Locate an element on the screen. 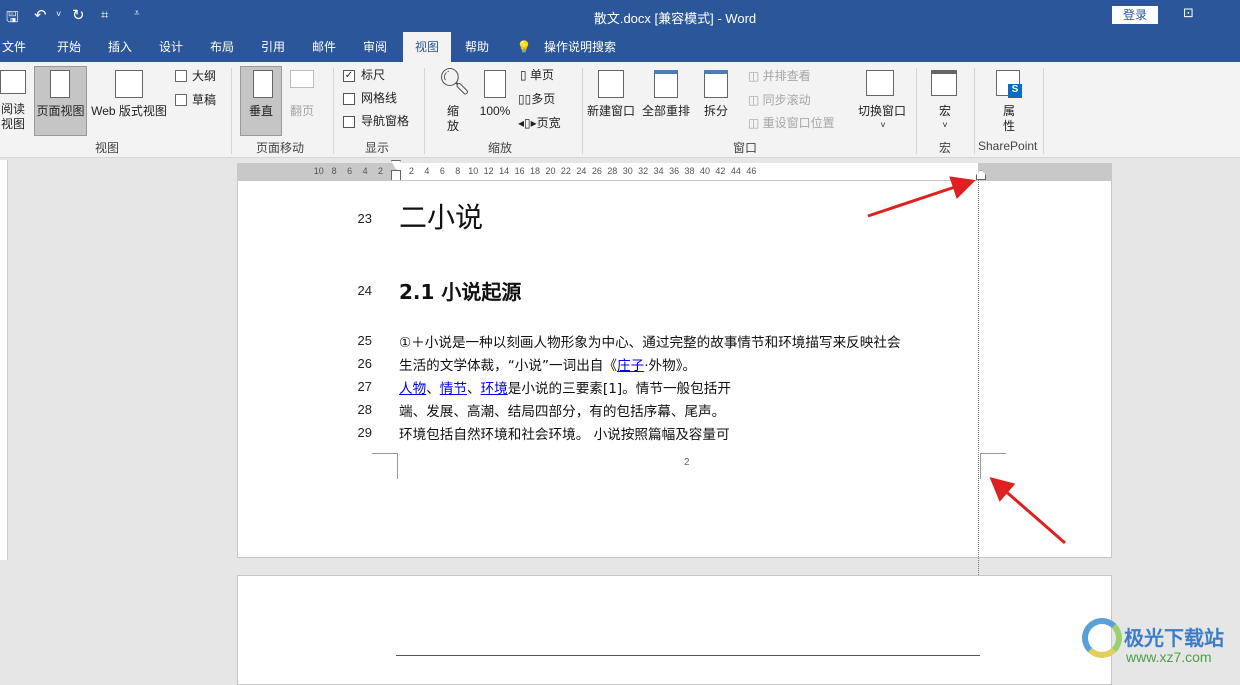  watermark-name: 极光下载站 is located at coordinates (1174, 639).